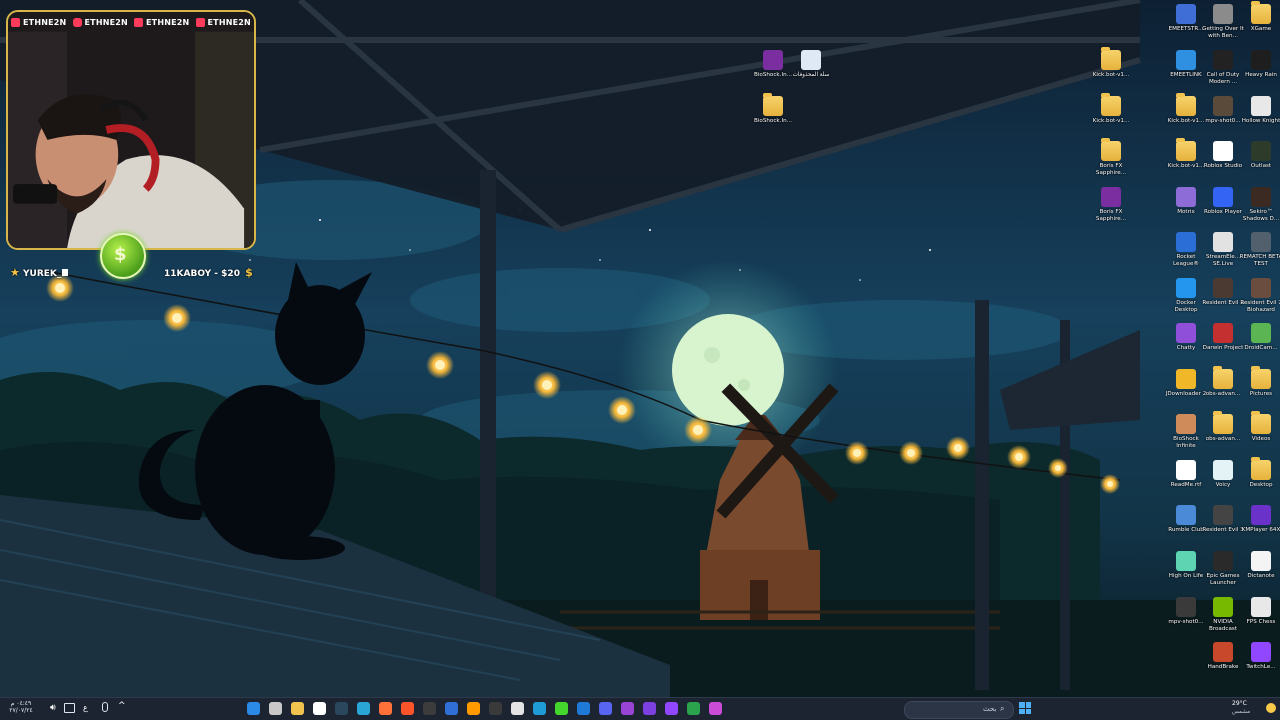 The image size is (1280, 720). Describe the element at coordinates (473, 708) in the screenshot. I see `illustrator-icon` at that location.